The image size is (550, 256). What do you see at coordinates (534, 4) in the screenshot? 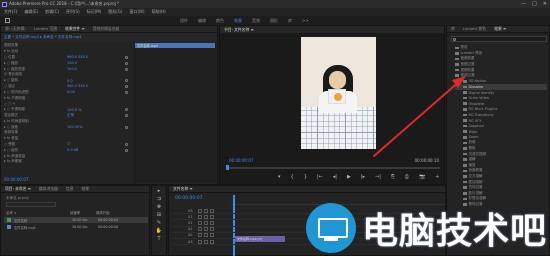
I see `maximize-button: □` at bounding box center [534, 4].